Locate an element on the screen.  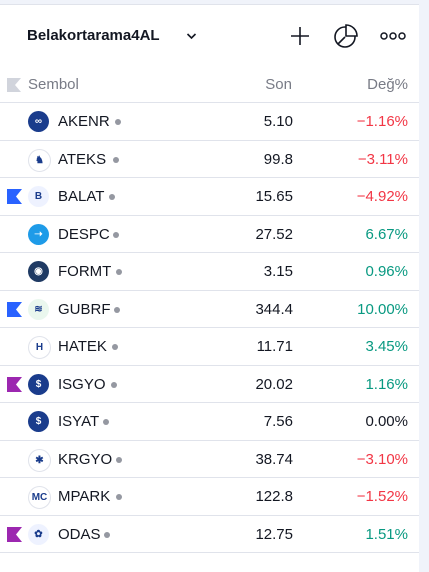
change-percent: 1.16% is located at coordinates (386, 384).